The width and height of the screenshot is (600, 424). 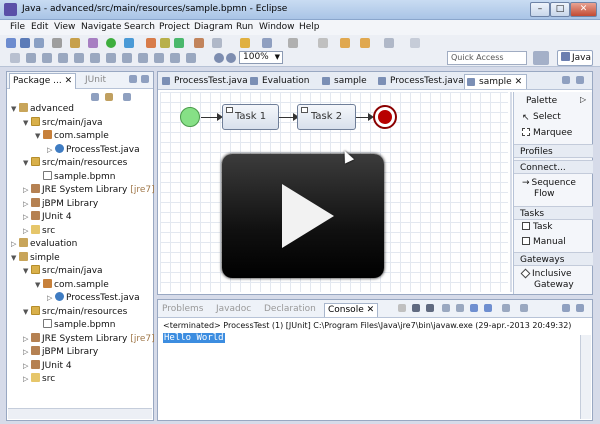 I want to click on collapse-all-icon, so click(x=95, y=97).